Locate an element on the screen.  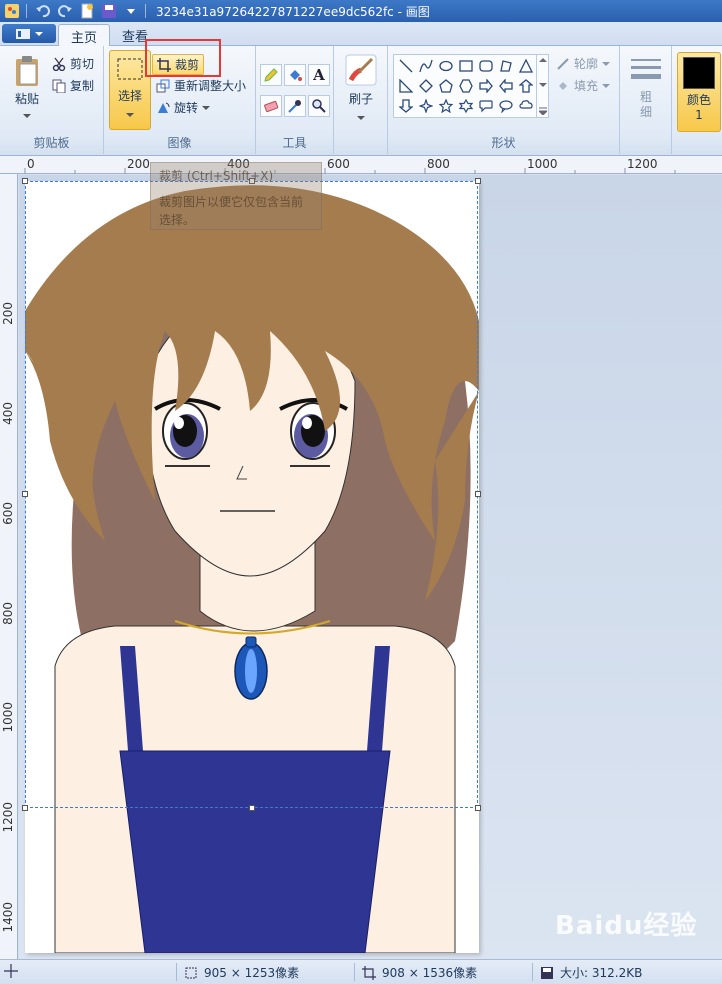
tooltip-title: 裁剪 (Ctrl+Shift+X) is located at coordinates (216, 176).